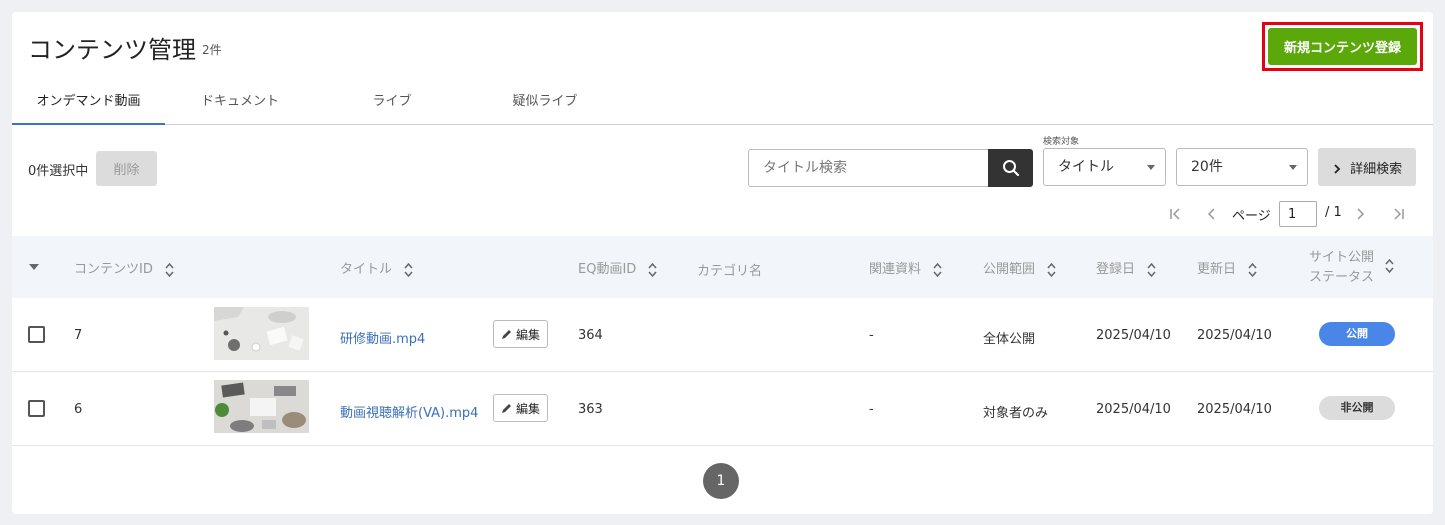 This screenshot has width=1445, height=525. Describe the element at coordinates (240, 106) in the screenshot. I see `tab-document: ドキュメント` at that location.